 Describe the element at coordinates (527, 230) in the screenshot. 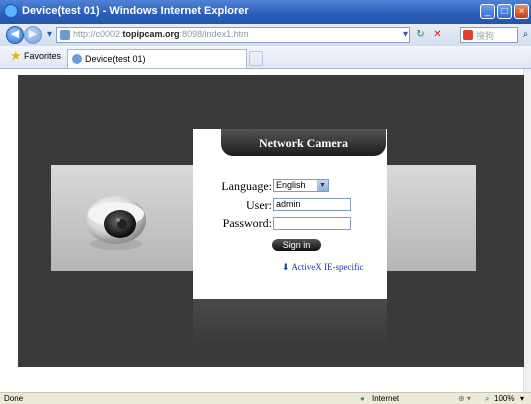

I see `vertical-scrollbar` at that location.